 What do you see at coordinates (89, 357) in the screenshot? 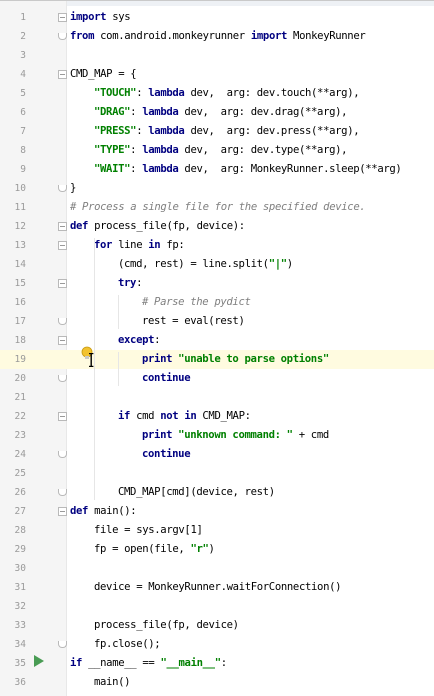
I see `lightbulb-icon` at bounding box center [89, 357].